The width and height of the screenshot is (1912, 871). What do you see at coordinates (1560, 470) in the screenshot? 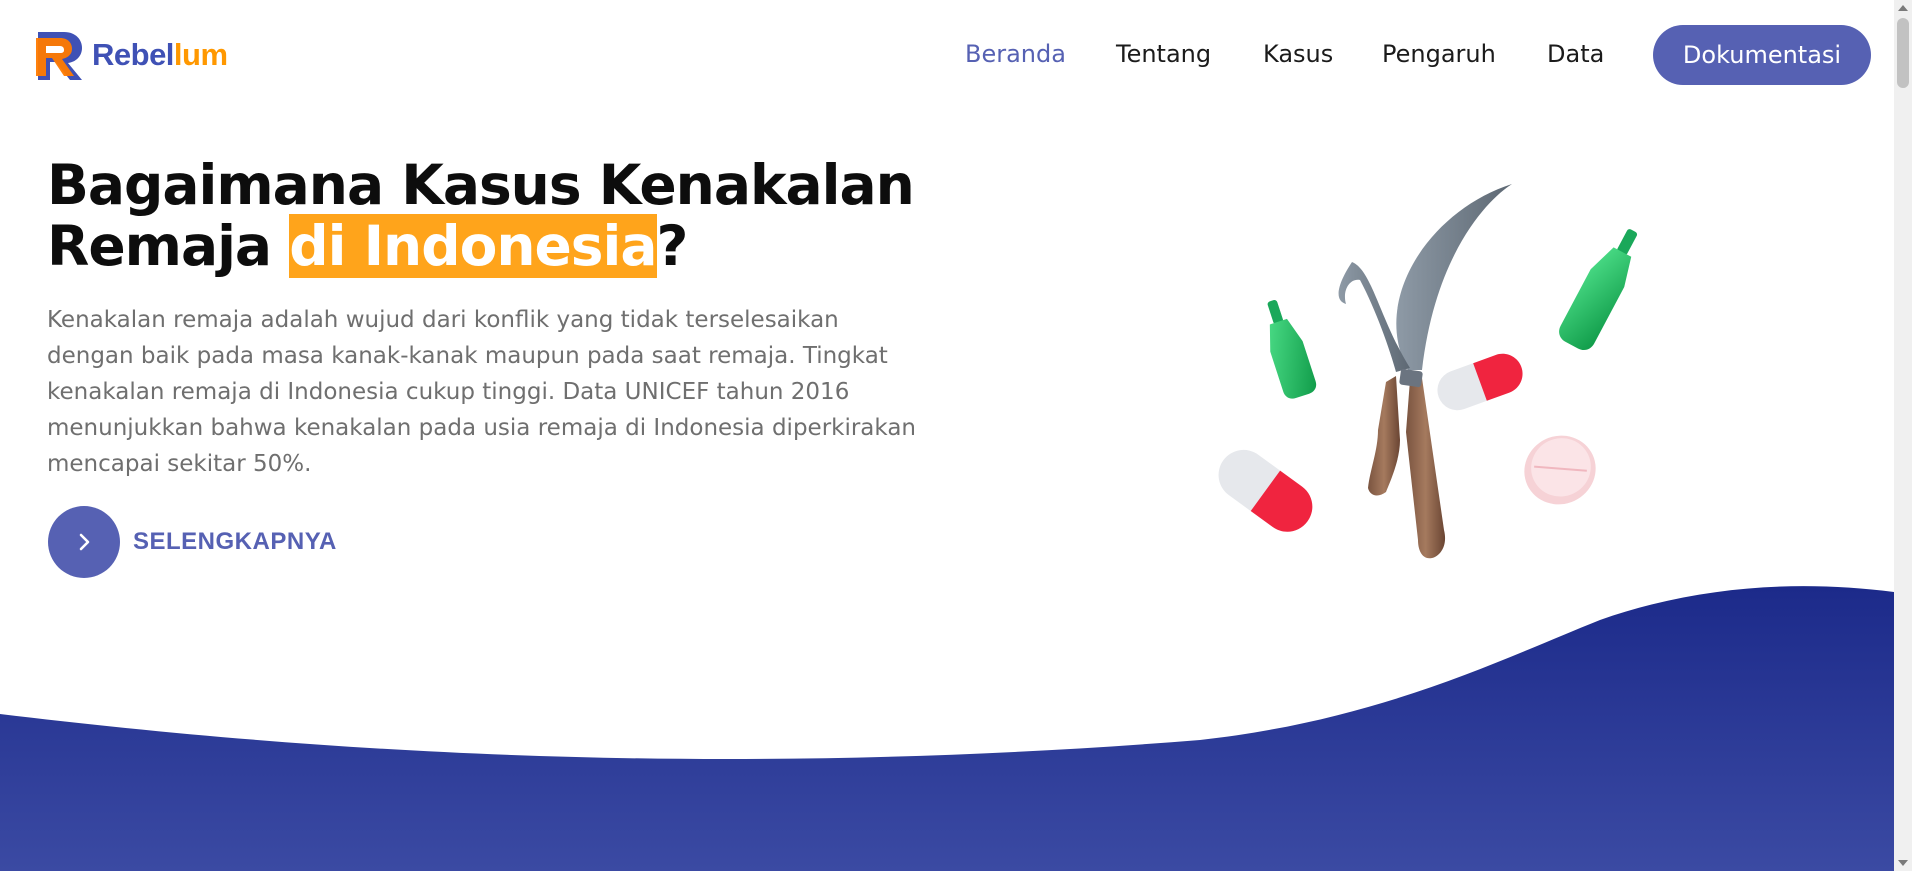
I see `tablet-icon` at bounding box center [1560, 470].